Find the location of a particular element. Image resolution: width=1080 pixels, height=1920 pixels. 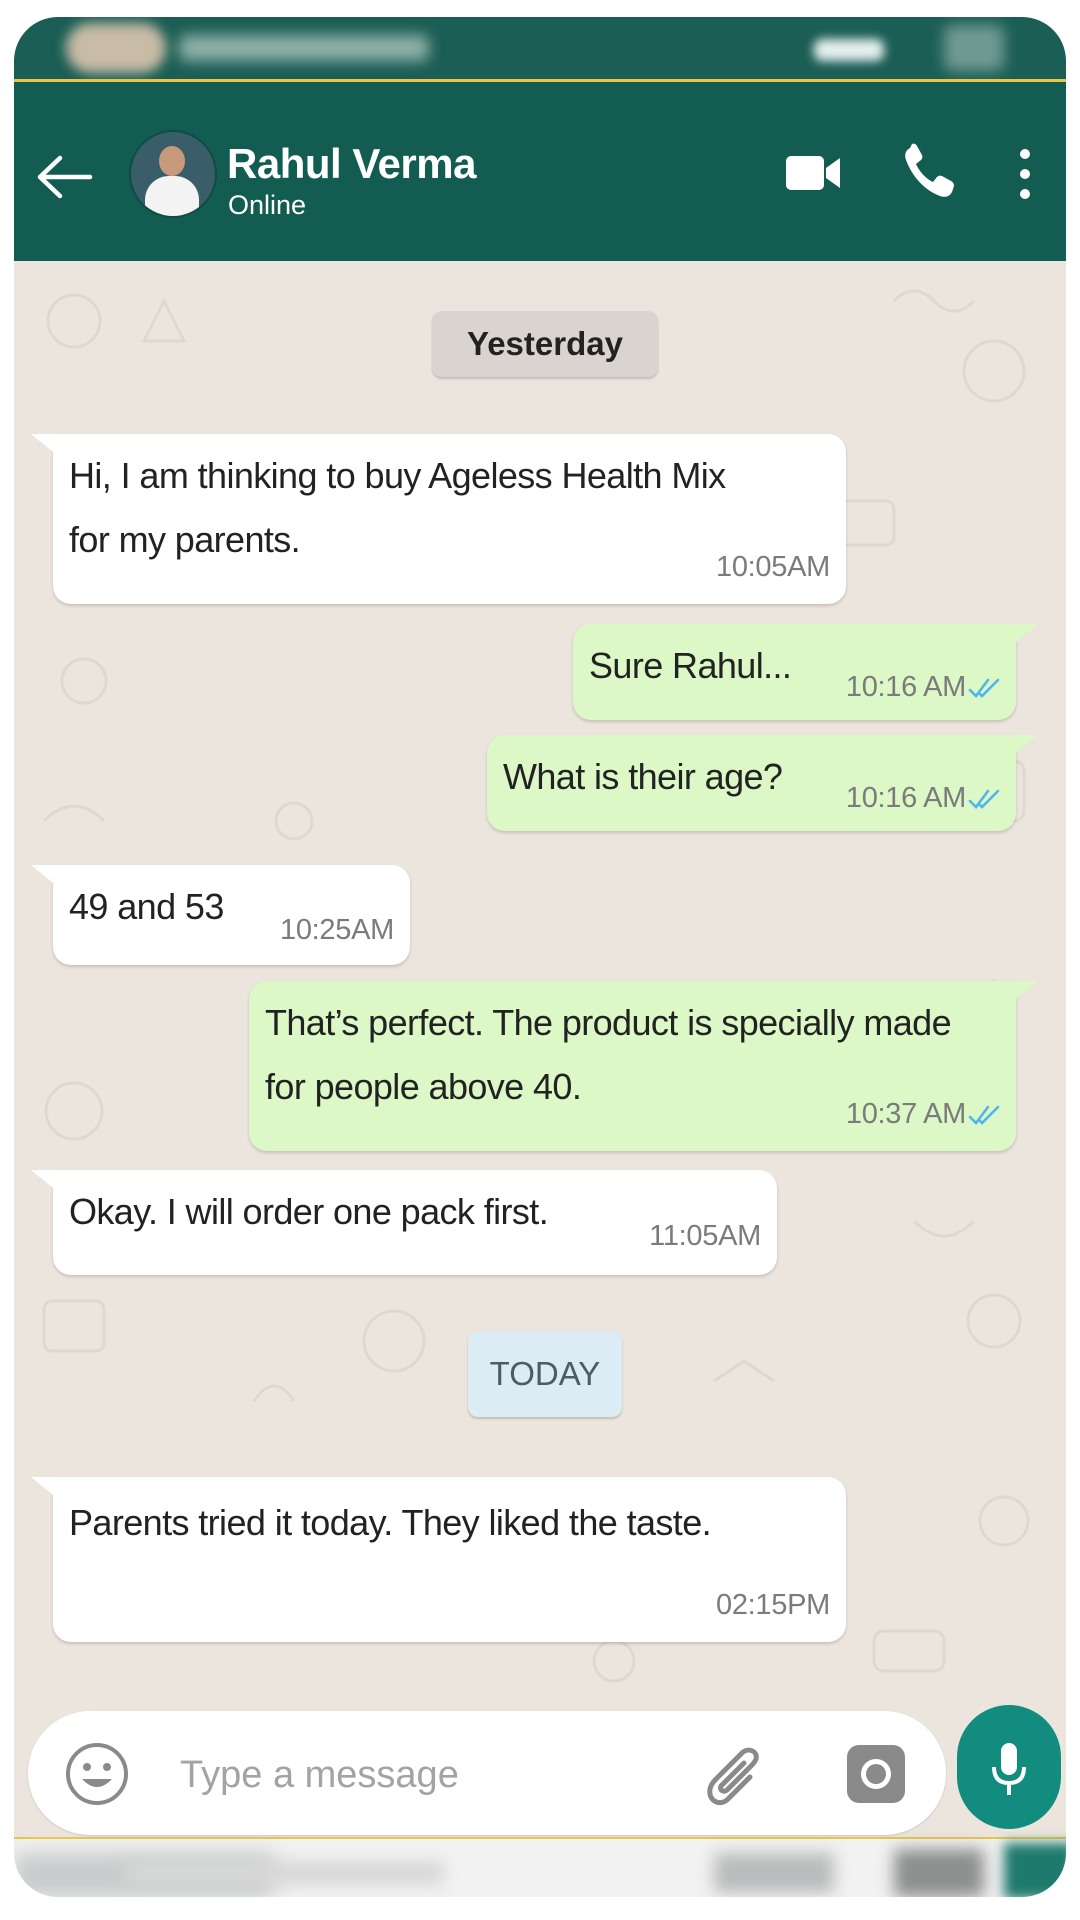

mic-button is located at coordinates (1009, 1767).